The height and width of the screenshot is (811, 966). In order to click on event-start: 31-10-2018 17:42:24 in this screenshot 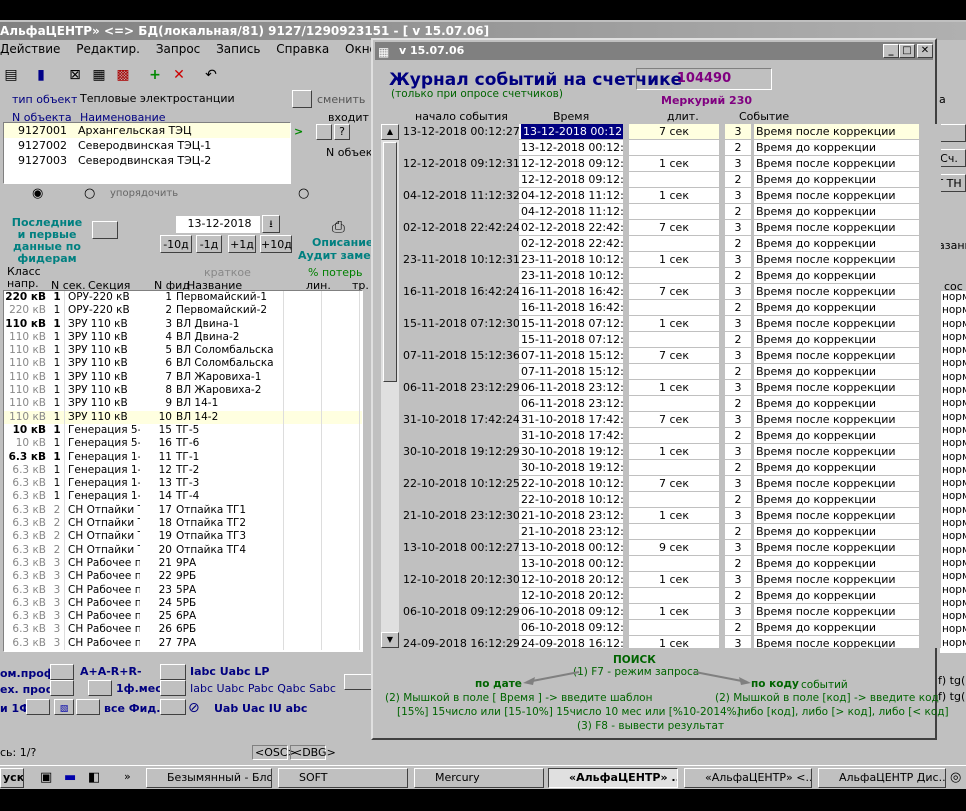, I will do `click(460, 420)`.